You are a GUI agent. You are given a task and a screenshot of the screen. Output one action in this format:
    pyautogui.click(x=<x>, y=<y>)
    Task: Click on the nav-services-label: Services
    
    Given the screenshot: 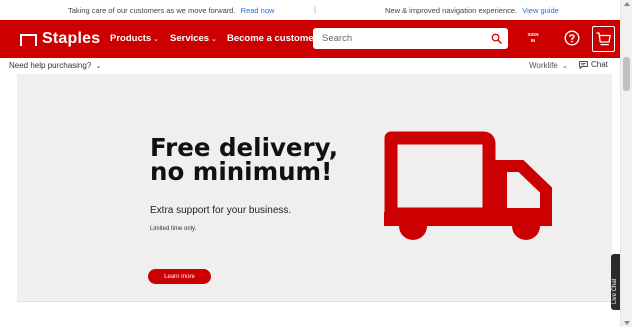 What is the action you would take?
    pyautogui.click(x=190, y=38)
    